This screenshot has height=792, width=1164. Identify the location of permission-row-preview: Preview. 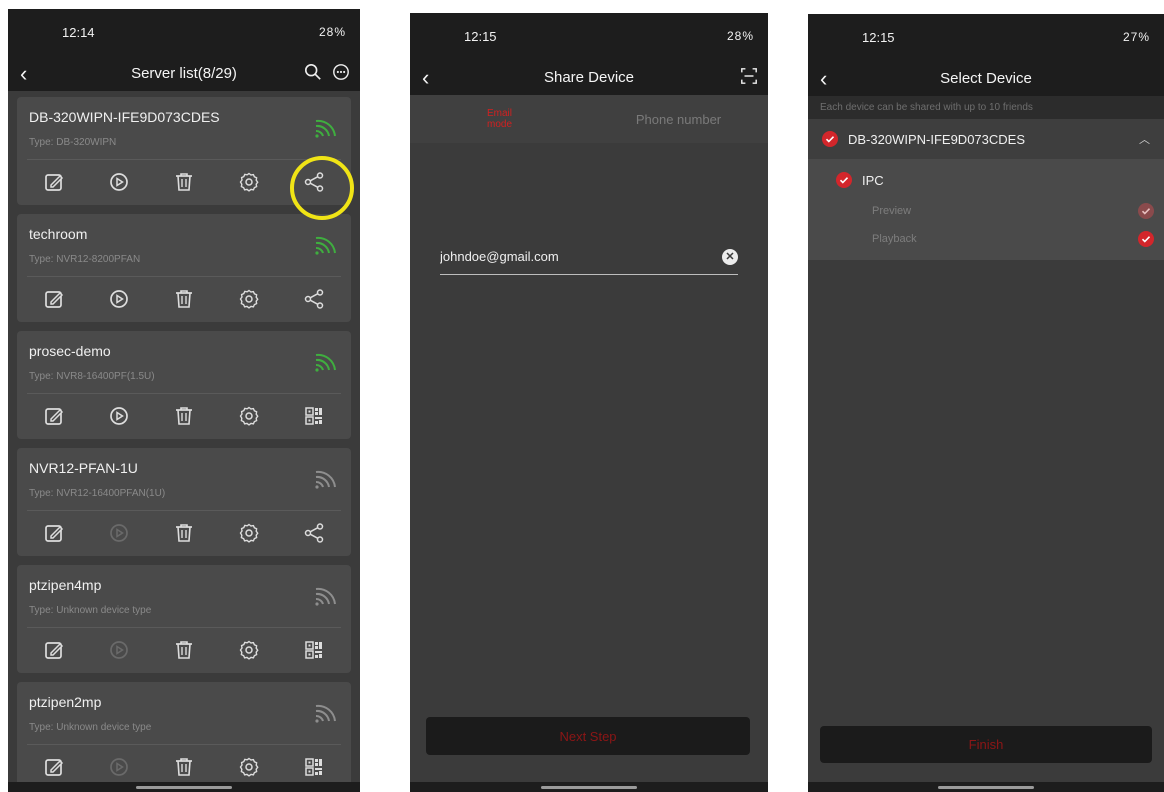
(986, 211).